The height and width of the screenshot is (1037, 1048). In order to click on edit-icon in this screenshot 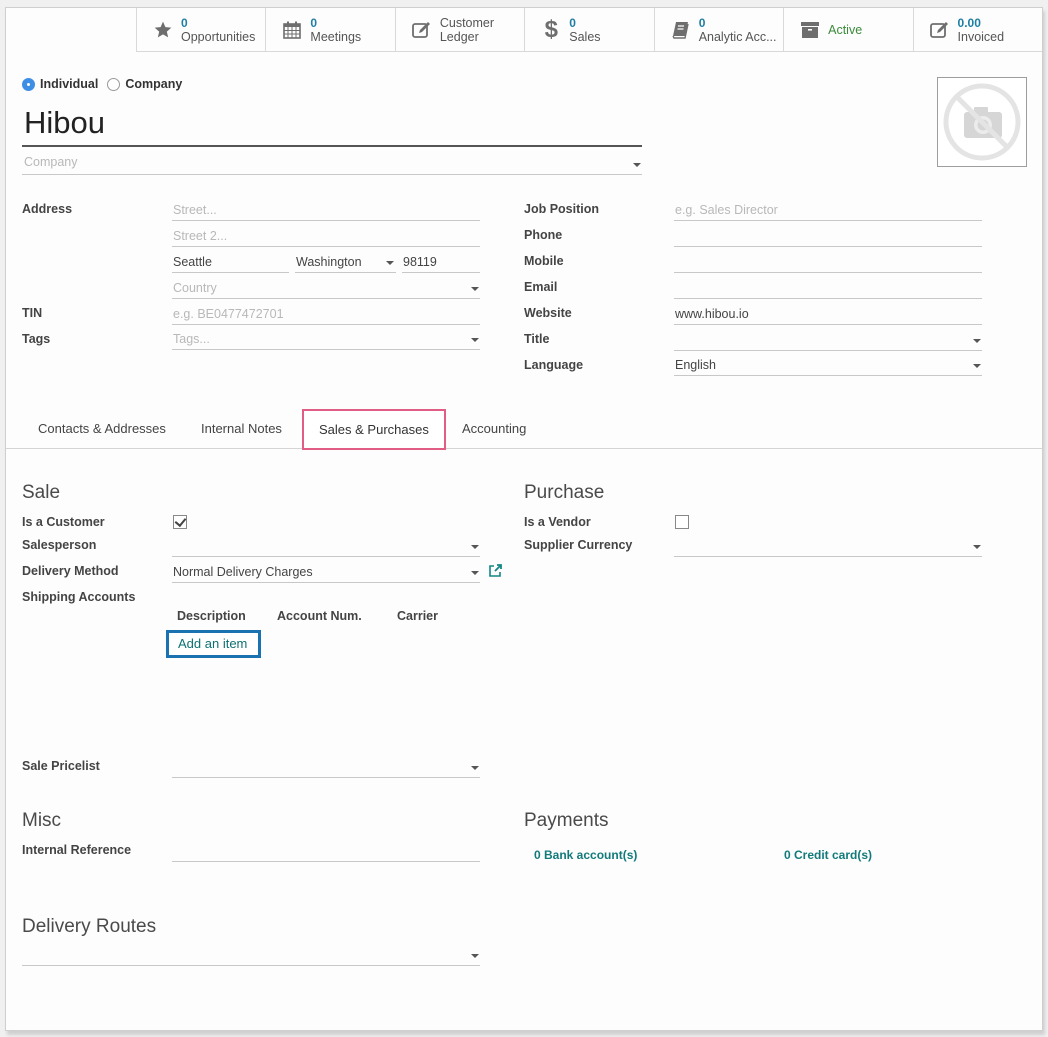, I will do `click(422, 30)`.